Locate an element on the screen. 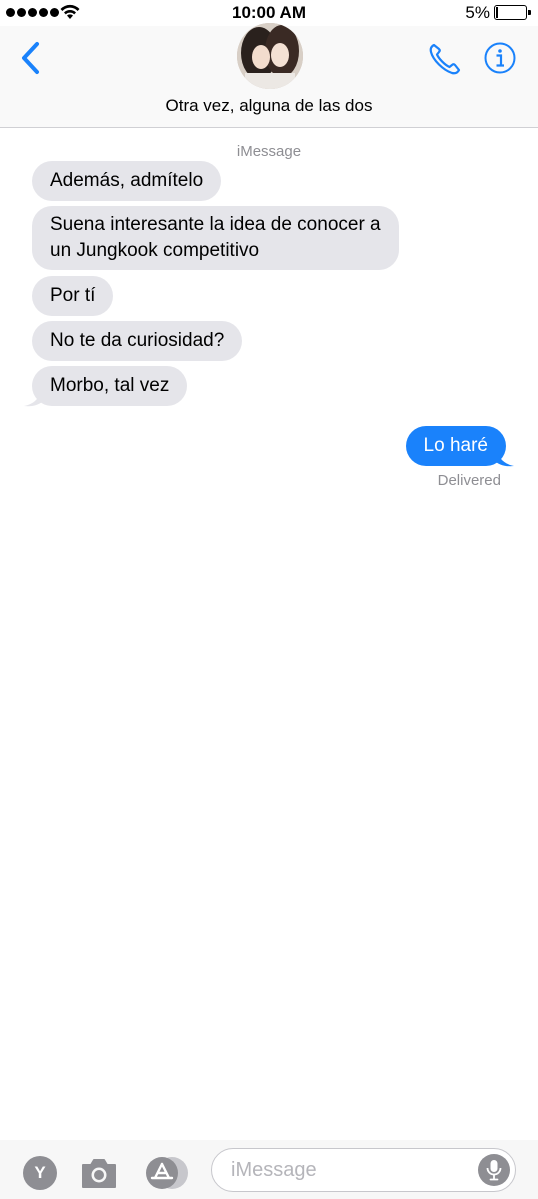  message-input-placeholder: iMessage is located at coordinates (274, 1170).